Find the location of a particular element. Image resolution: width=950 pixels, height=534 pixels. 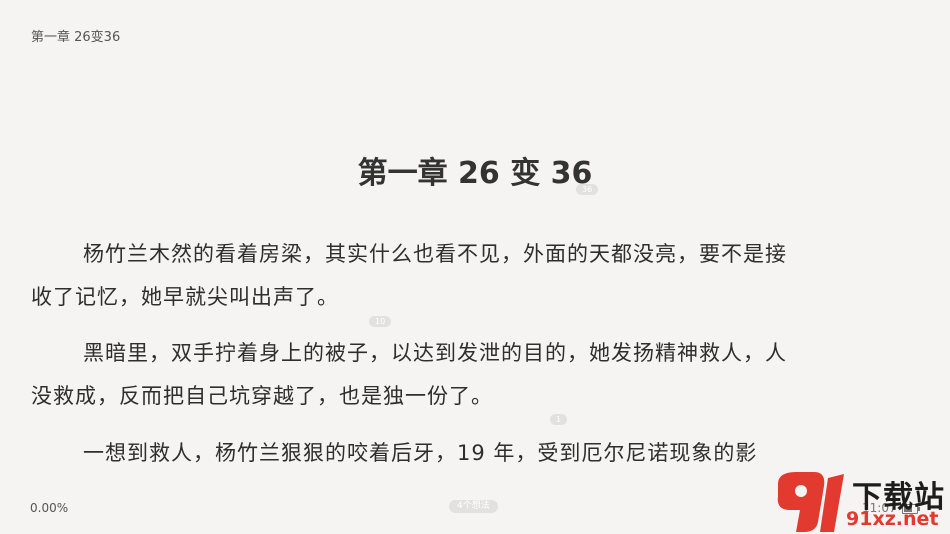

watermark-url: 91xz.net is located at coordinates (892, 519).